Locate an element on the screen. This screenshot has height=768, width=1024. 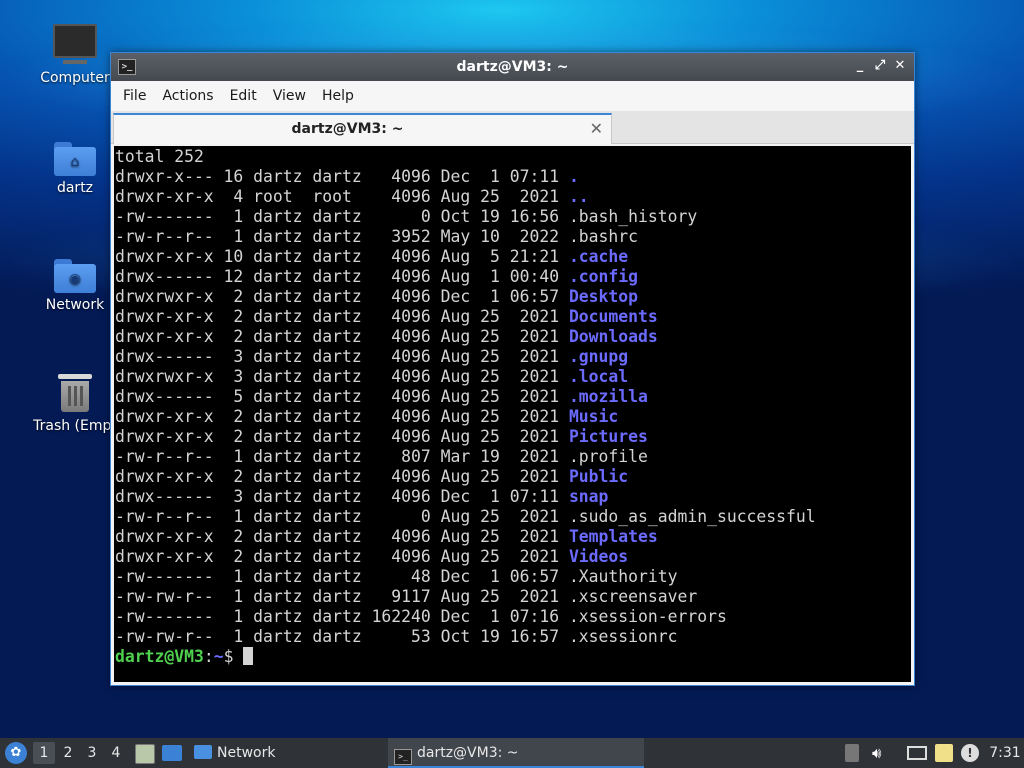
directory-name: . is located at coordinates (573, 176).